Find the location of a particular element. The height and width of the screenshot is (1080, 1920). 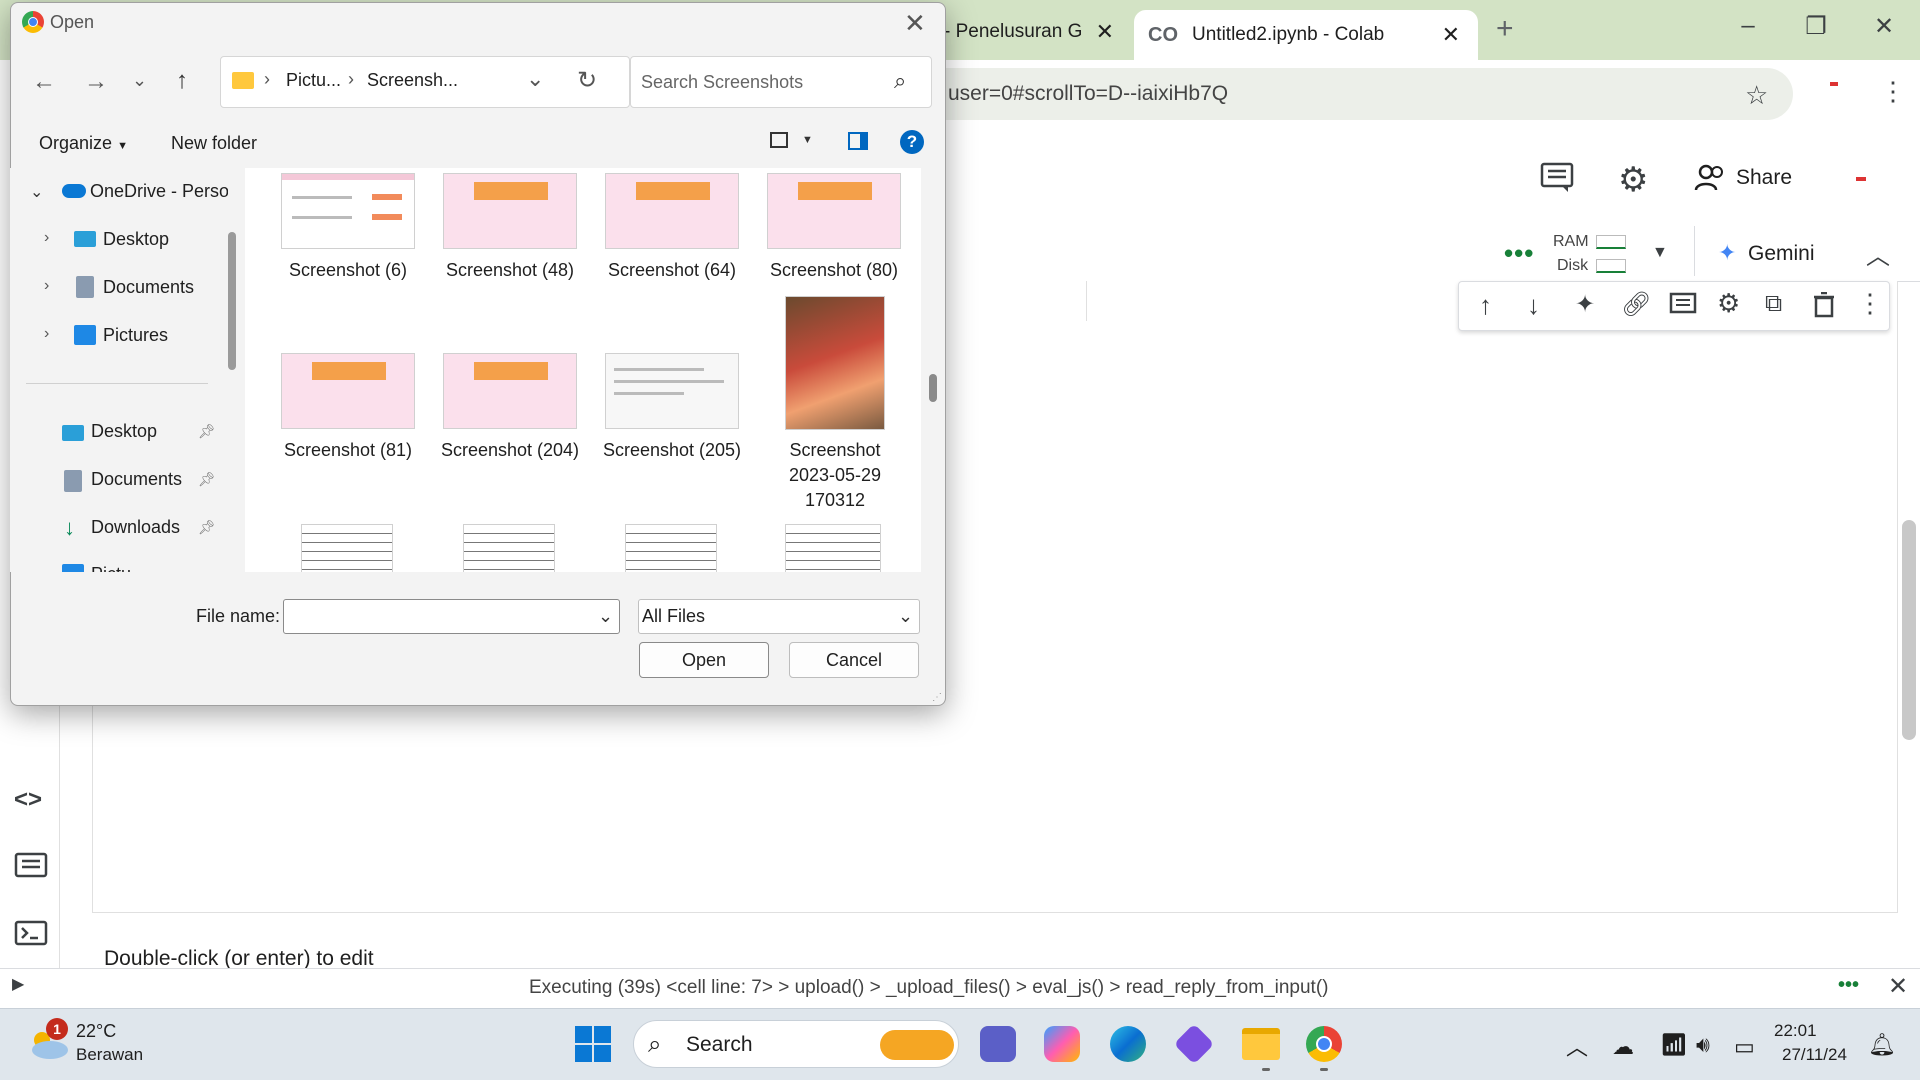

illustration-thumbnail is located at coordinates (835, 363).